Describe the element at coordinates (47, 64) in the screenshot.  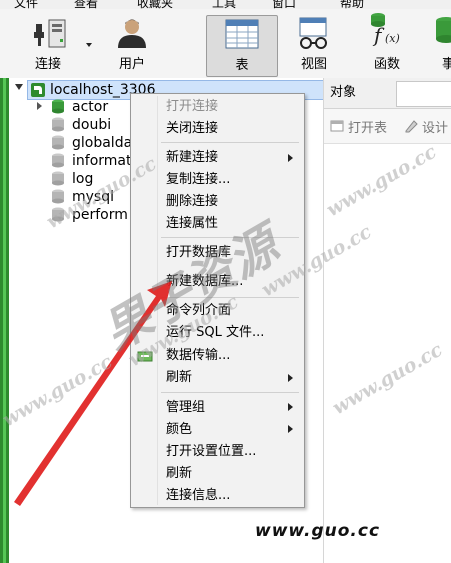
I see `connect-label: 连接` at that location.